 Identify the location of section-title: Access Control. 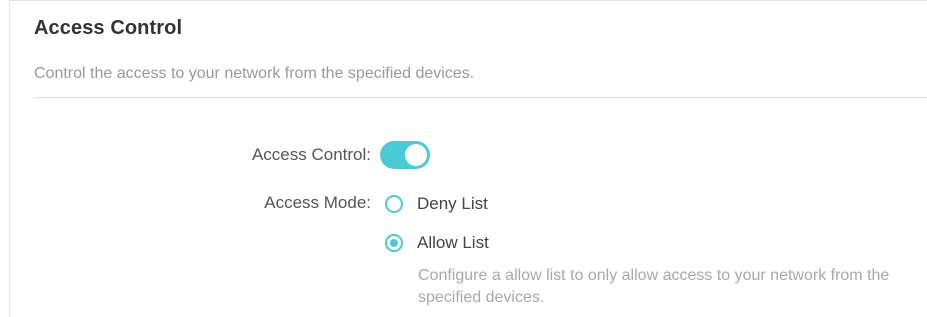
(108, 28).